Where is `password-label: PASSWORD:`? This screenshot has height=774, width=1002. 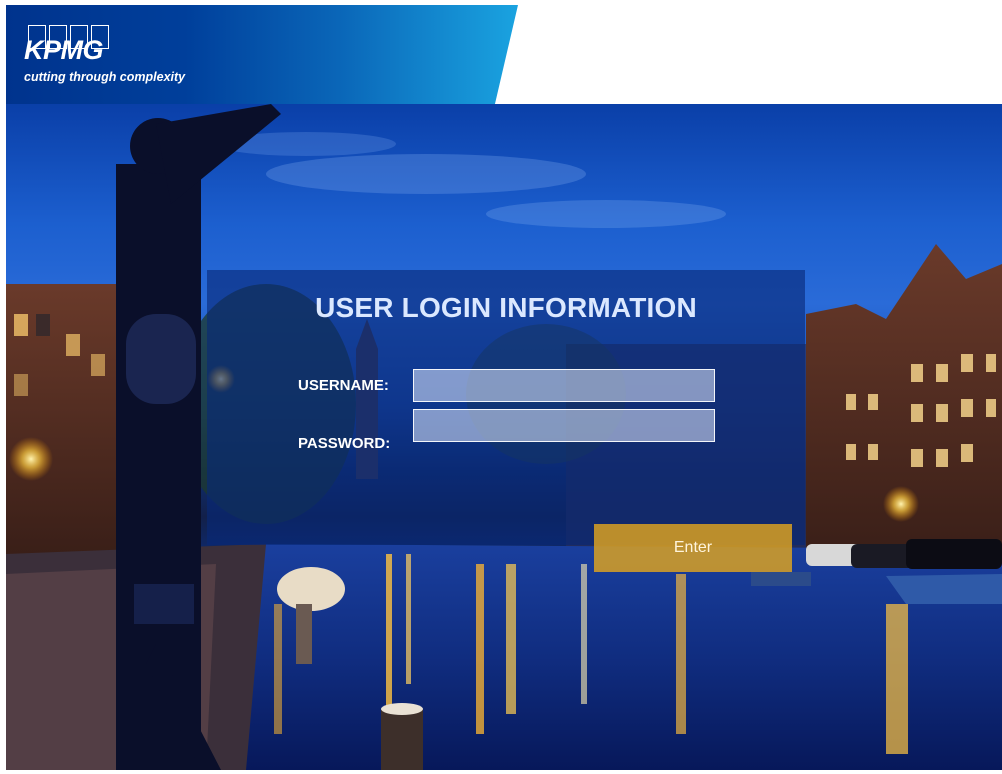
password-label: PASSWORD: is located at coordinates (344, 443).